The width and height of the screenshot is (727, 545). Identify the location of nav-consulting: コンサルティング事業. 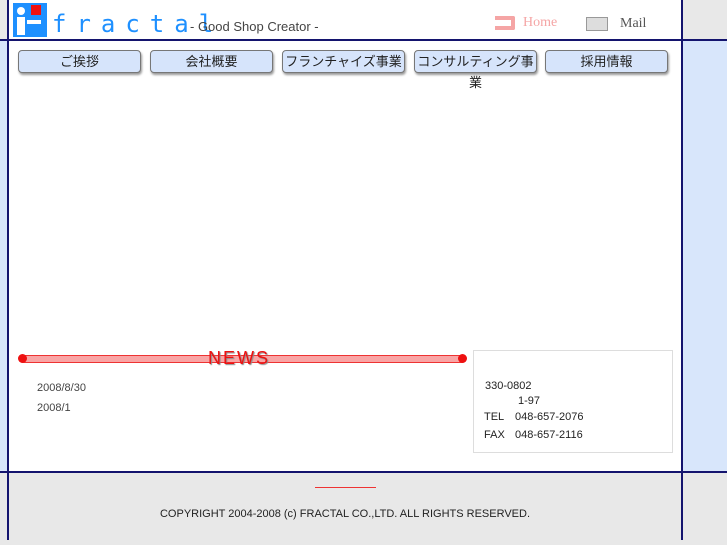
(475, 70).